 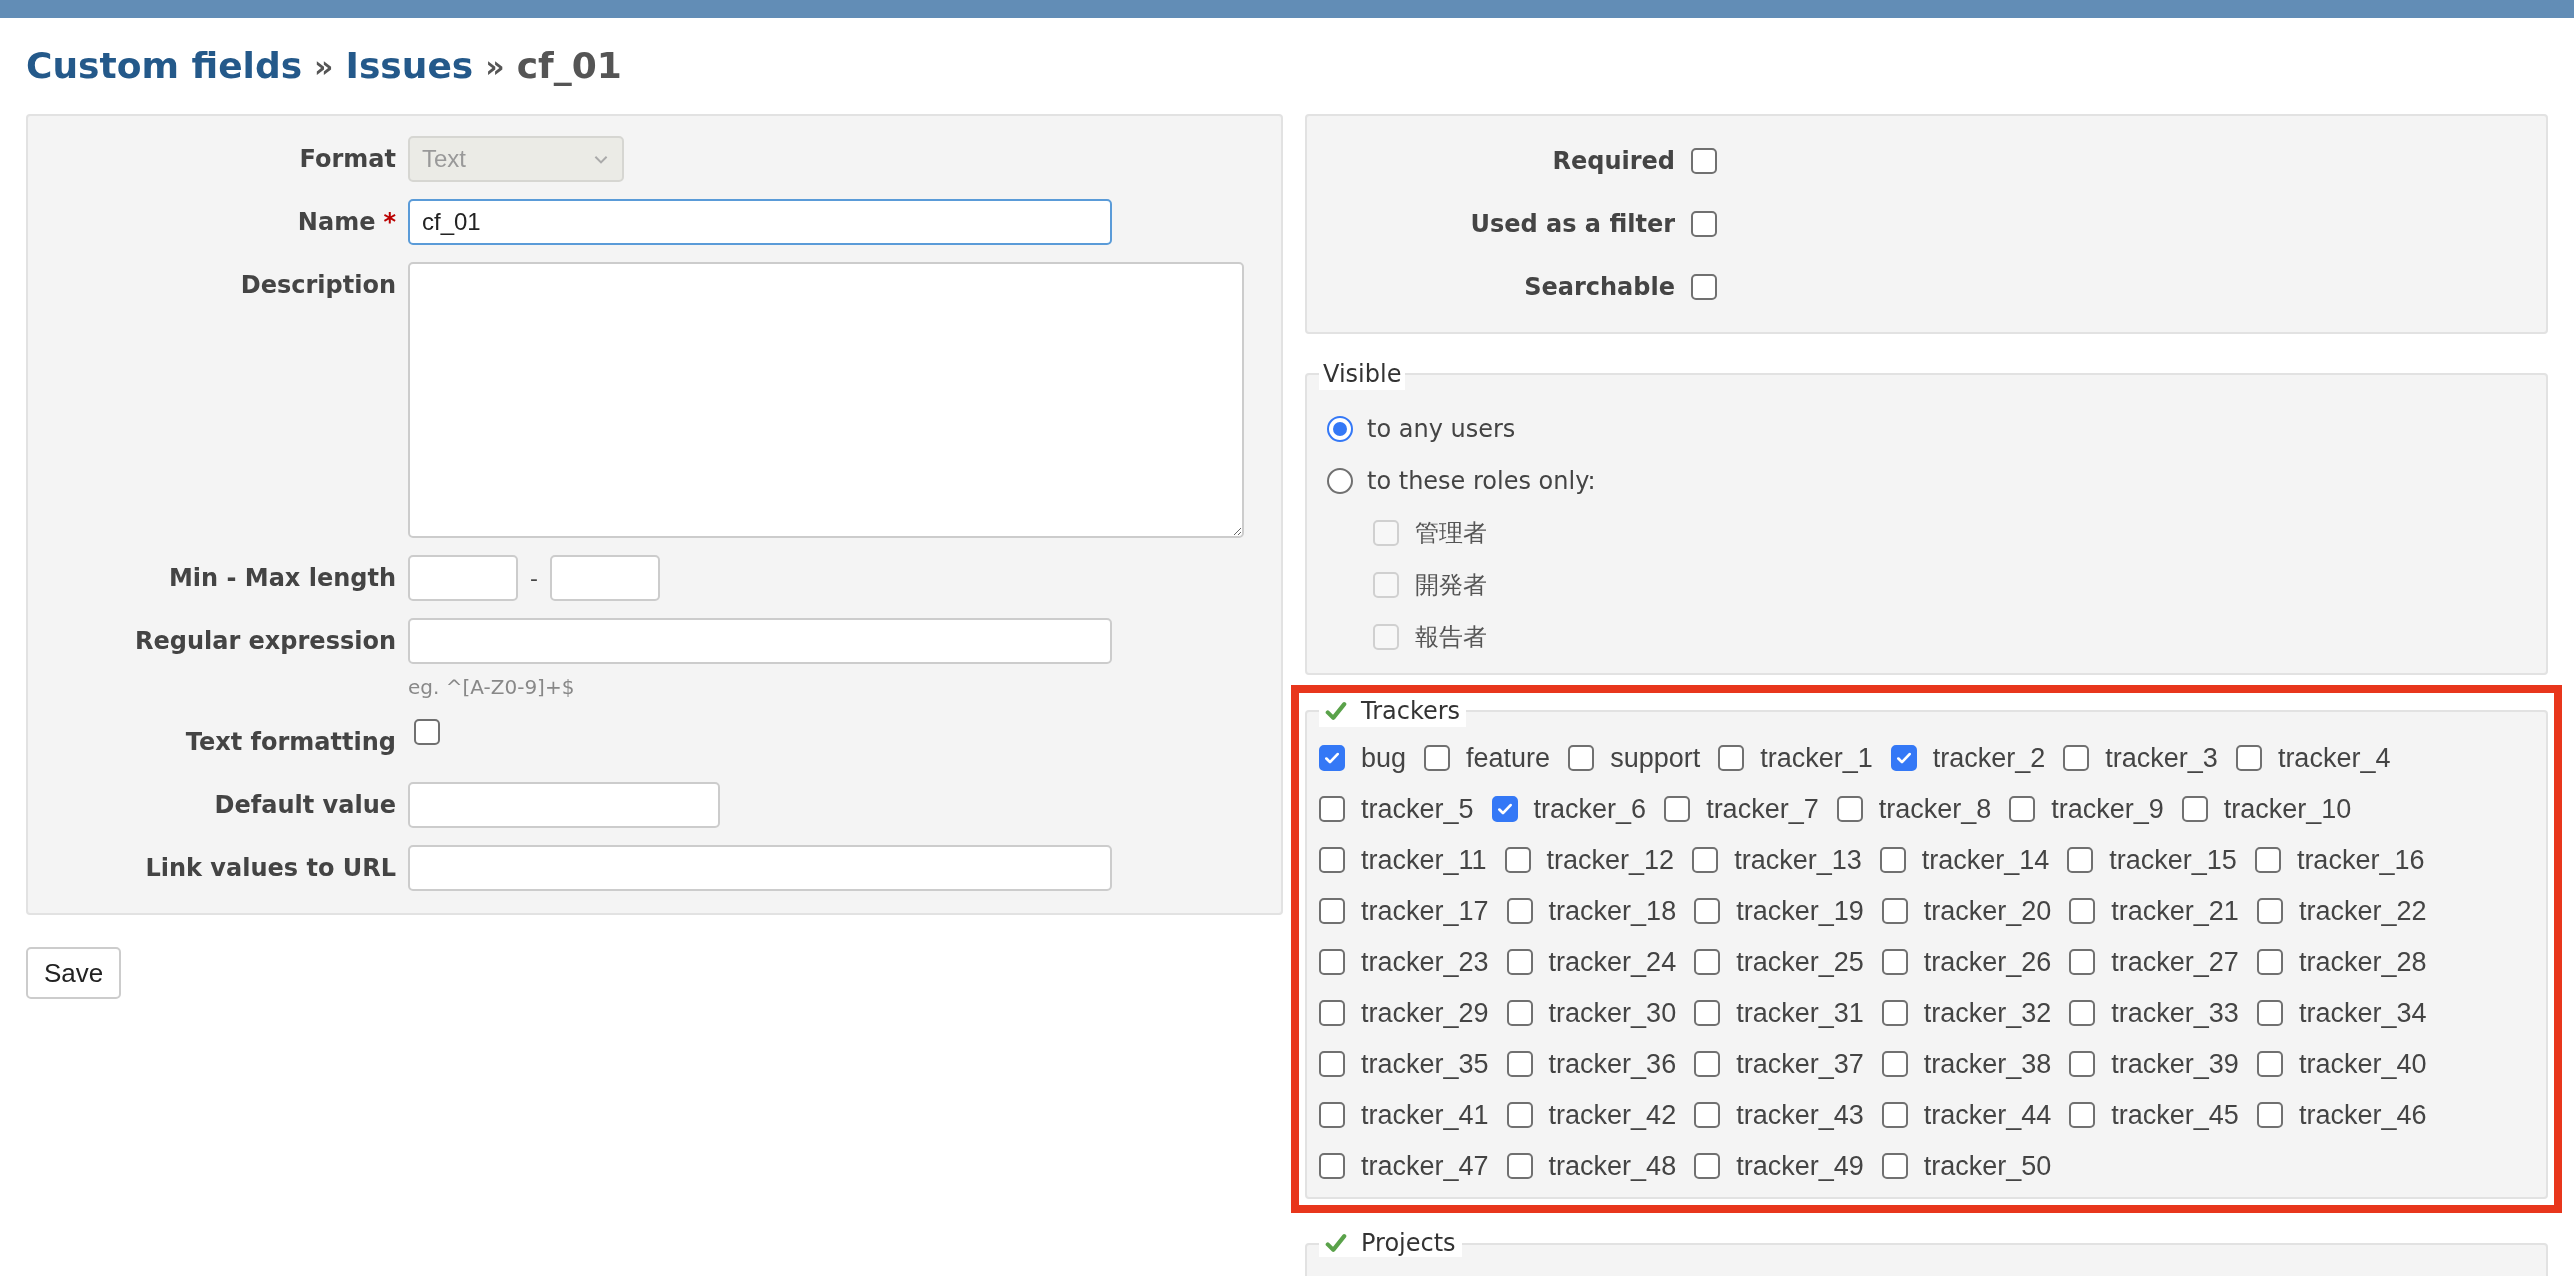 What do you see at coordinates (1408, 1243) in the screenshot?
I see `fieldset-legend: Projects` at bounding box center [1408, 1243].